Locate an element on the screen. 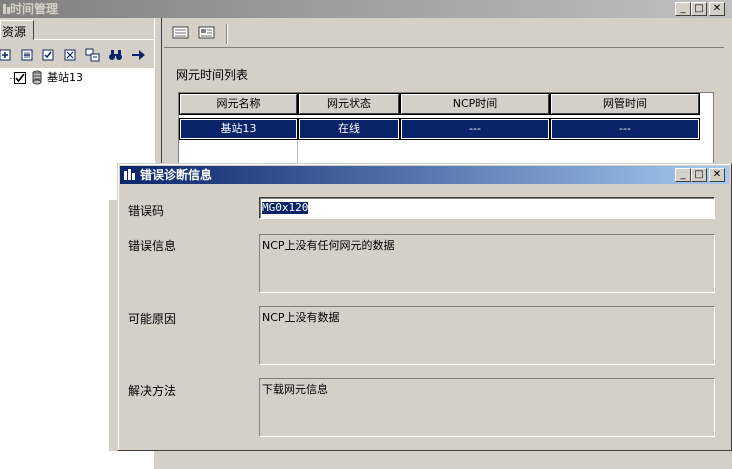 The height and width of the screenshot is (469, 732). go-icon is located at coordinates (139, 56).